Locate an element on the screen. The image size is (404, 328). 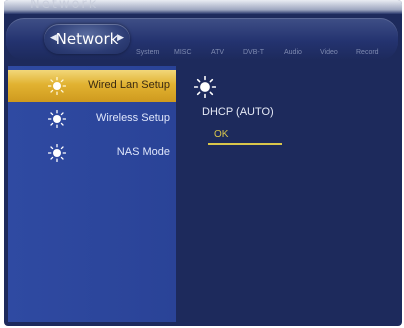
sidebar-item-label: Wired Lan Setup is located at coordinates (129, 85).